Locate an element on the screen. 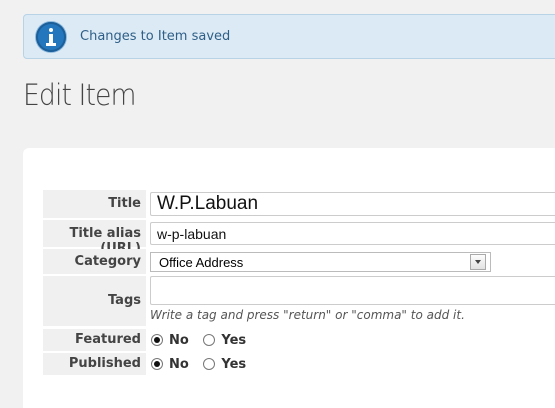  published-no-radio is located at coordinates (157, 364).